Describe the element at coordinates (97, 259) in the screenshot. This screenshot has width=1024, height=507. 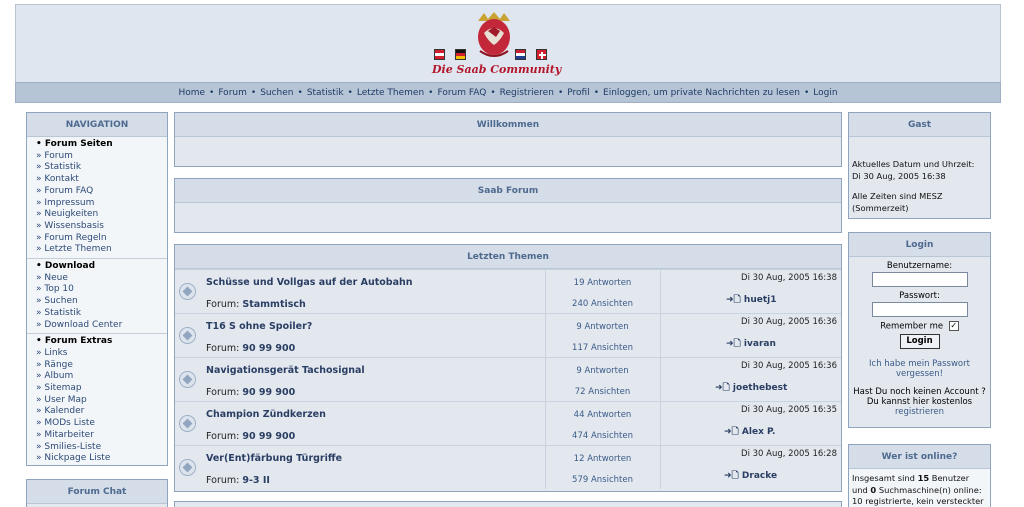
I see `nav-divider` at that location.